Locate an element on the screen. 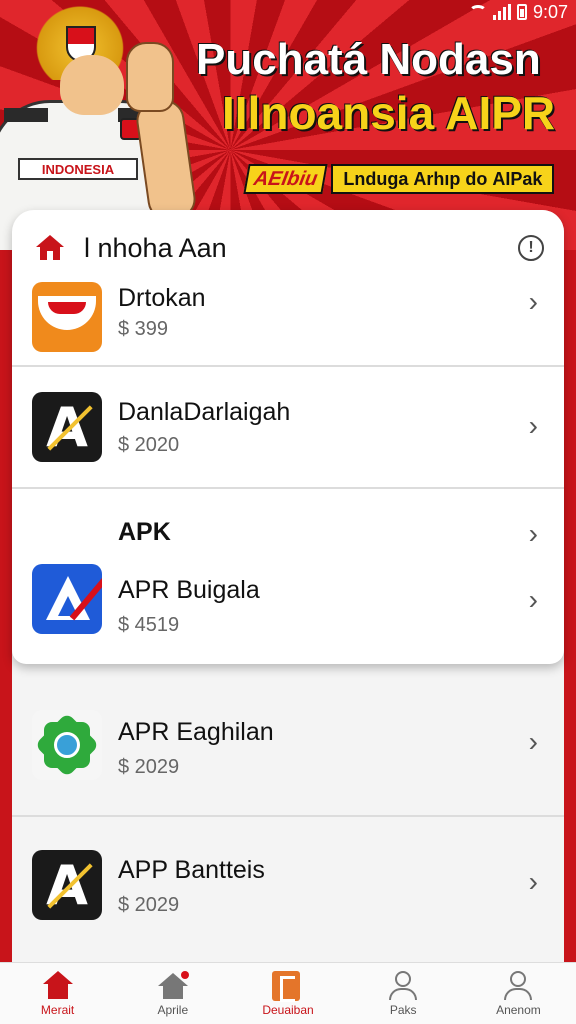 Image resolution: width=576 pixels, height=1024 pixels. nav-item-apps: Aprile is located at coordinates (172, 993).